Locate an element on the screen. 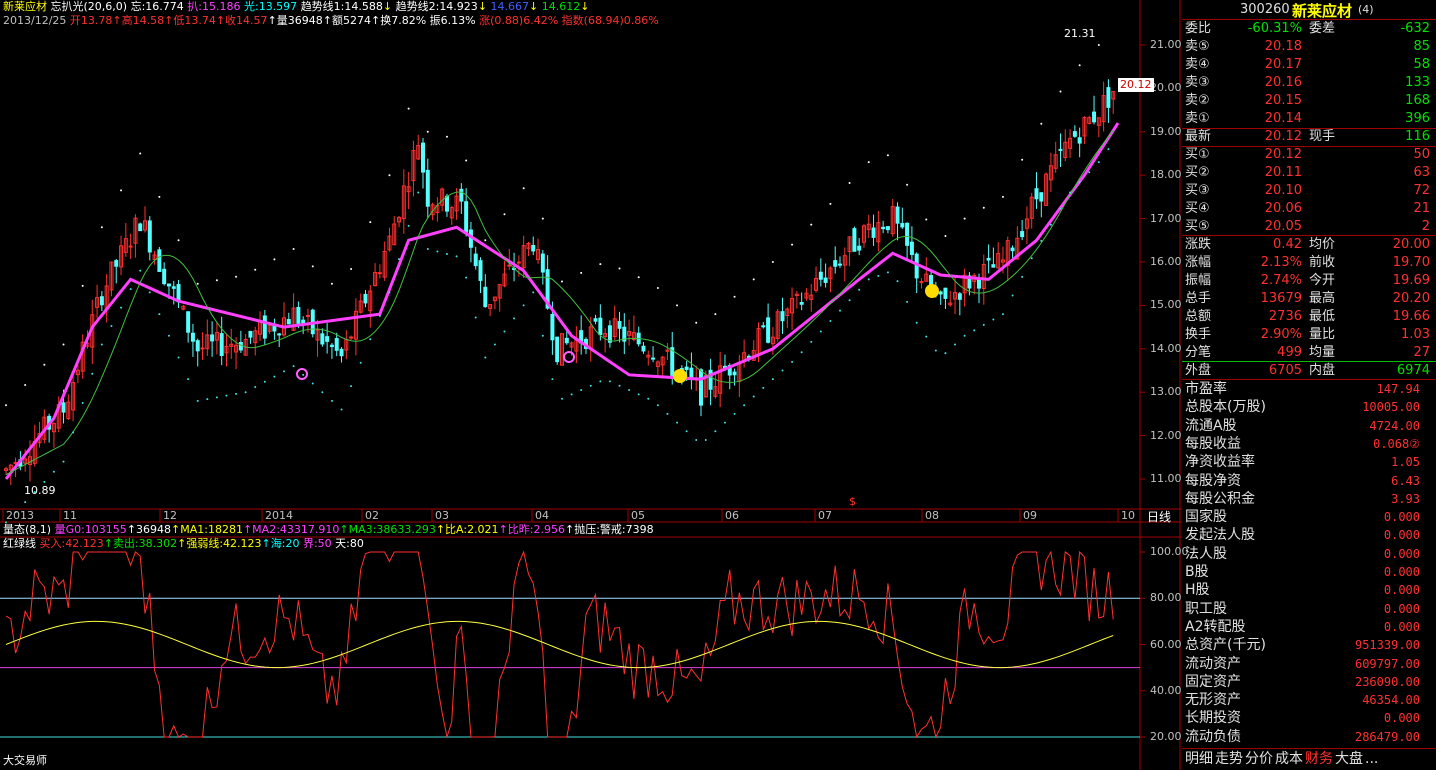 This screenshot has width=1436, height=770. bar-change: 涨(0.88)6.42% is located at coordinates (519, 20).